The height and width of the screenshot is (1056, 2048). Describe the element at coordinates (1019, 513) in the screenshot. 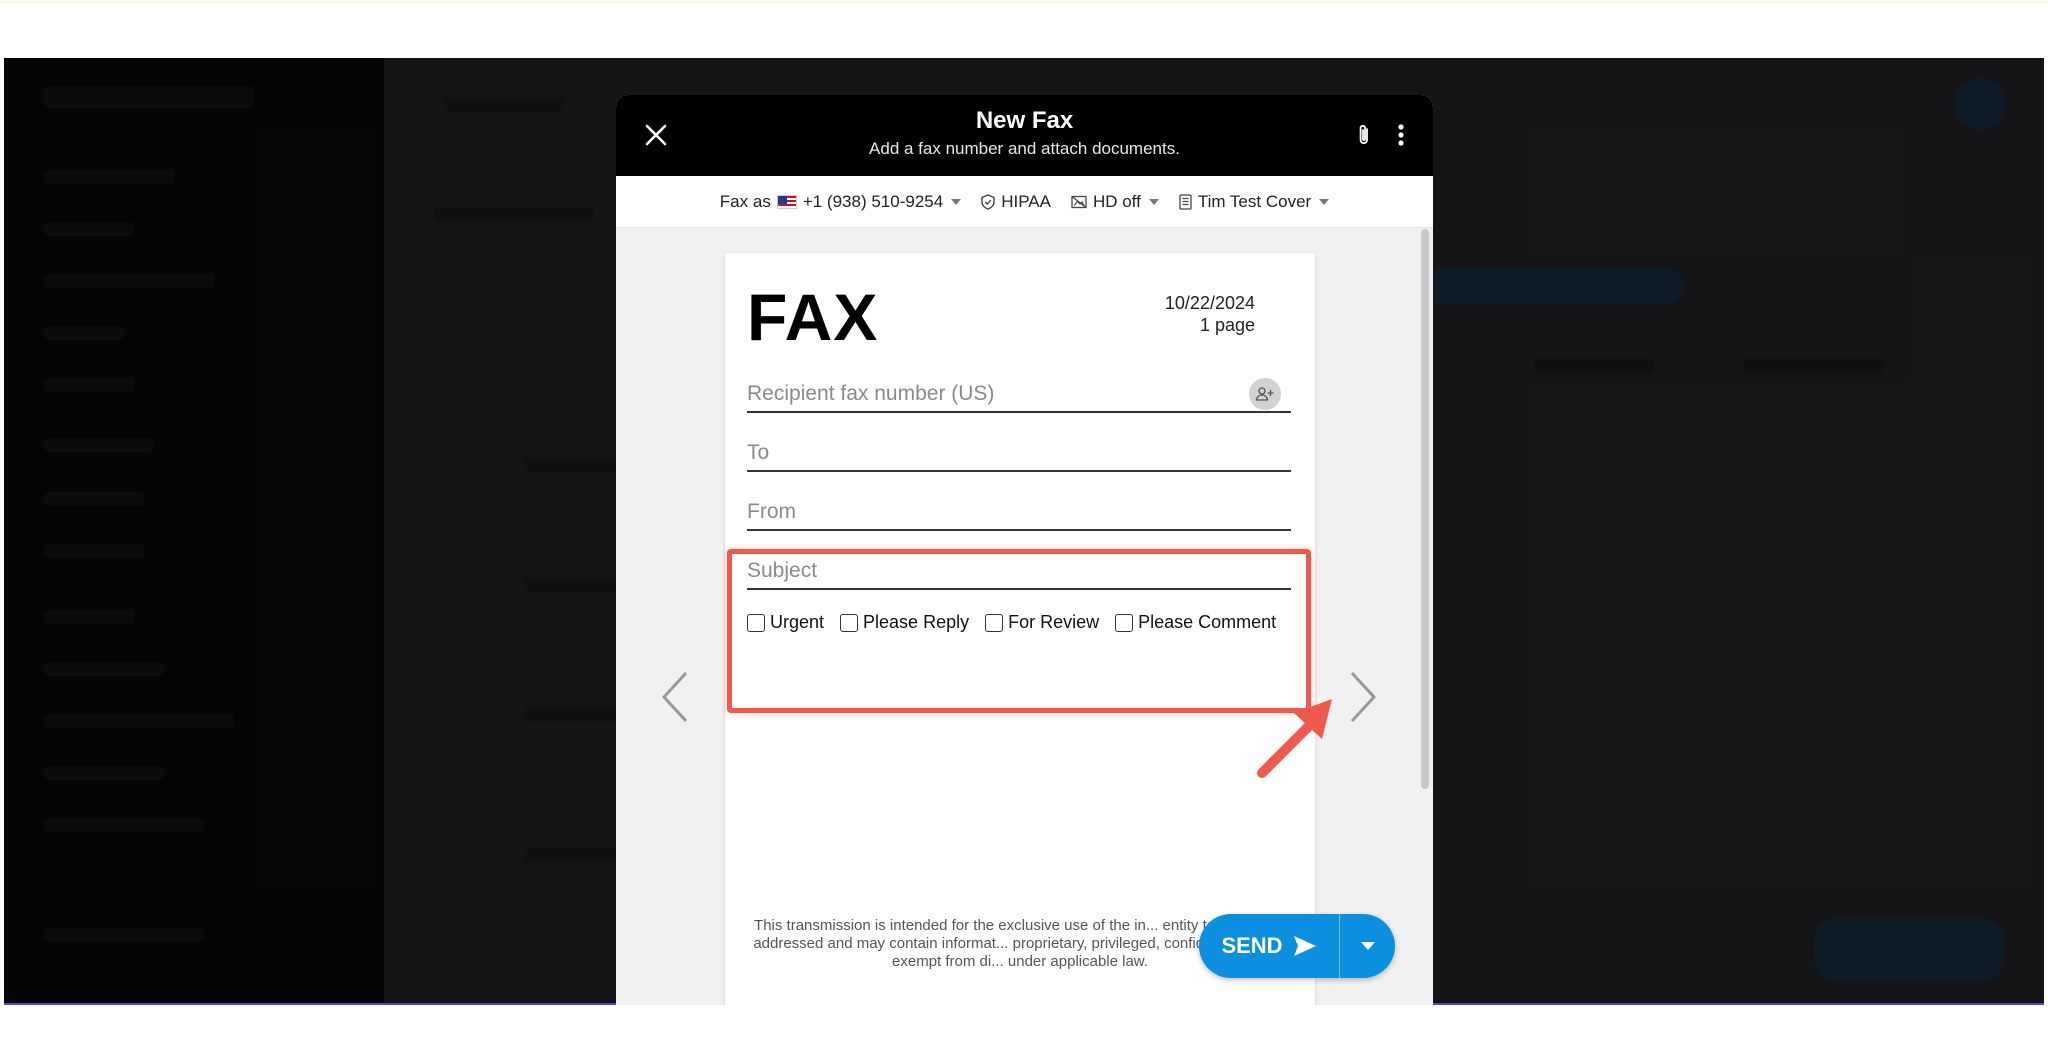

I see `from-field` at that location.